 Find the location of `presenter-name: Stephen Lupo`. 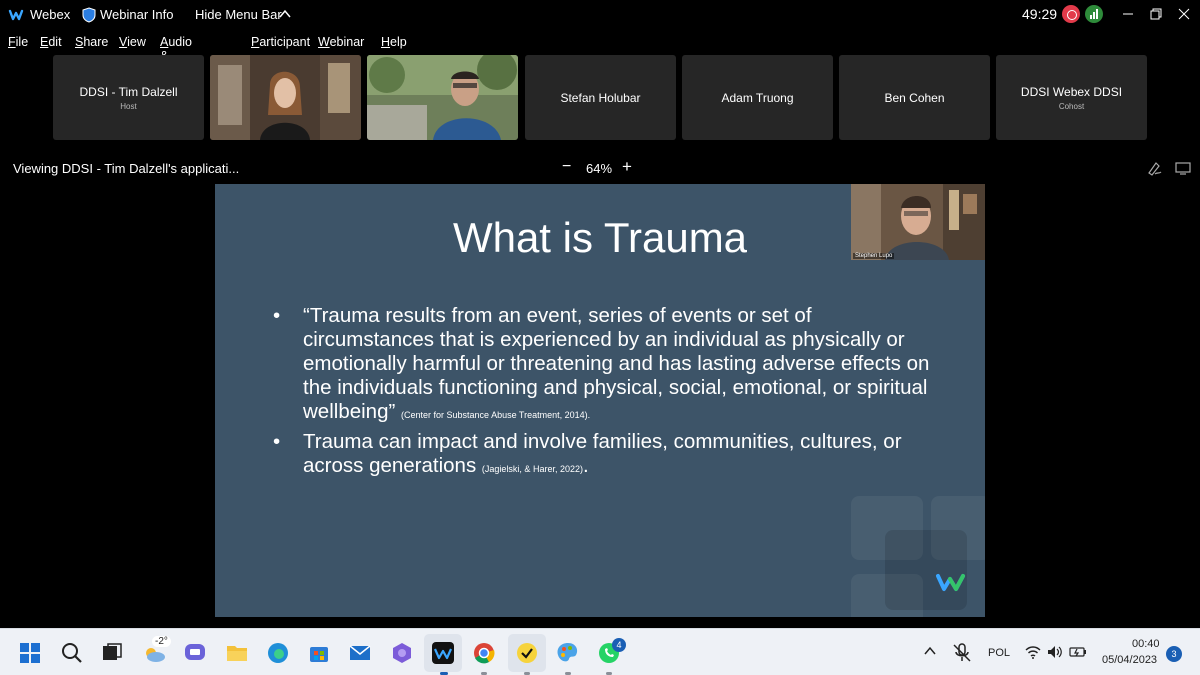

presenter-name: Stephen Lupo is located at coordinates (874, 256).